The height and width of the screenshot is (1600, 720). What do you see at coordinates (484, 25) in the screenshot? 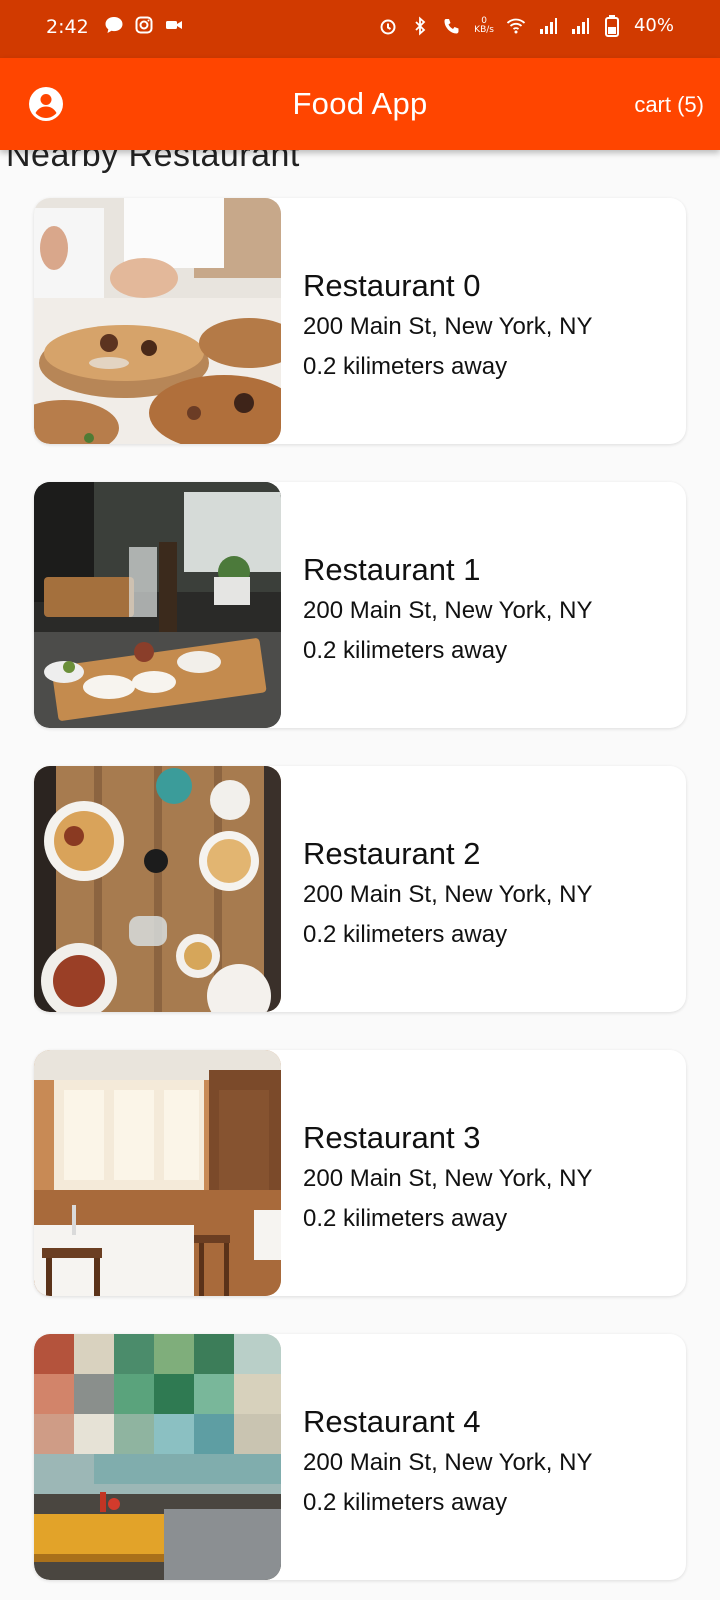
I see `data-speed: 0 KB/s` at bounding box center [484, 25].